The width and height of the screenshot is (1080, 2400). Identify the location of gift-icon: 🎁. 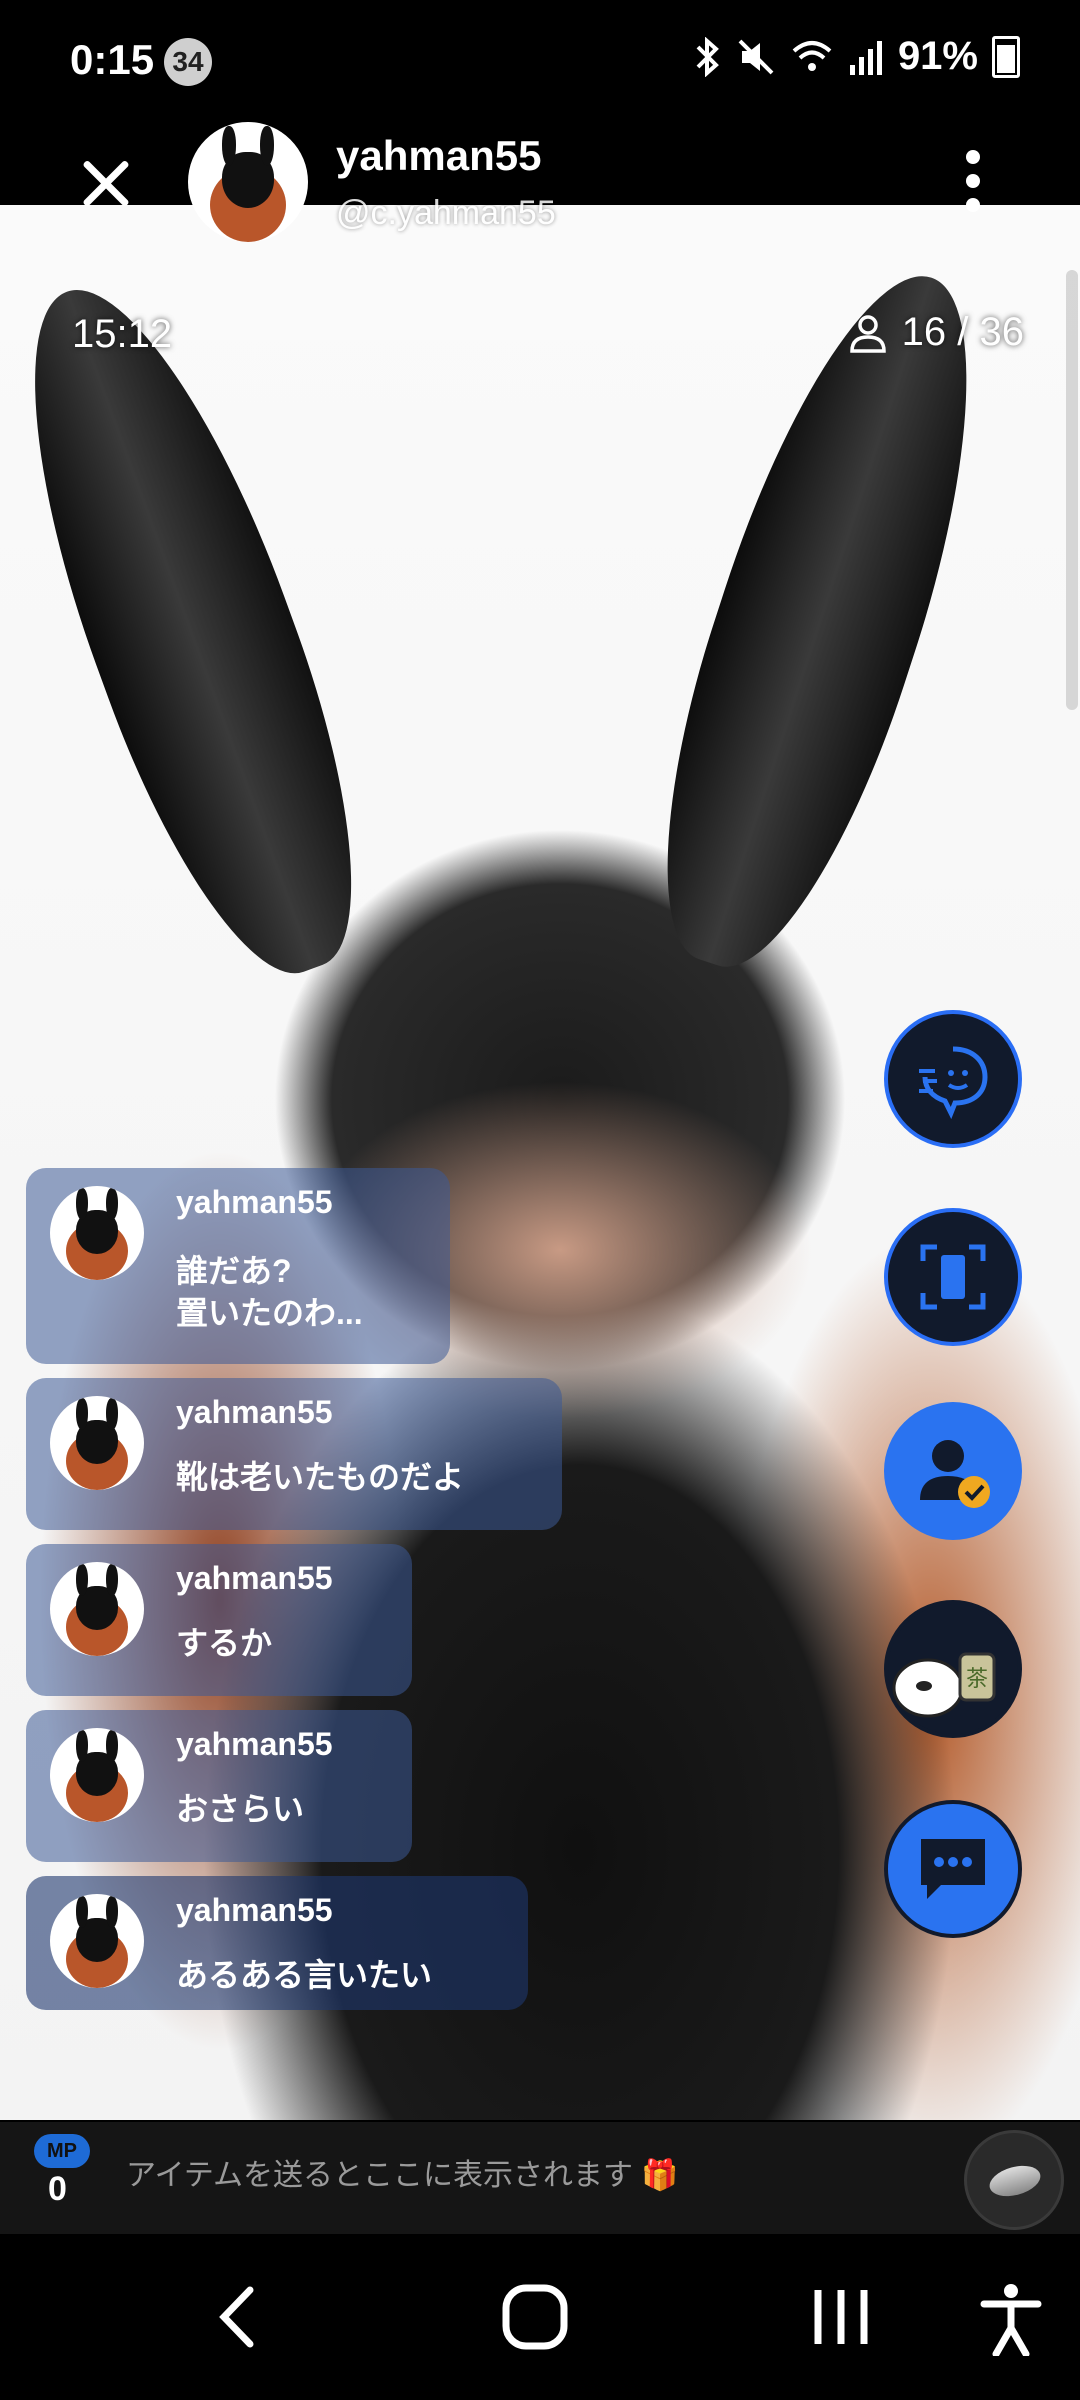
(660, 2175).